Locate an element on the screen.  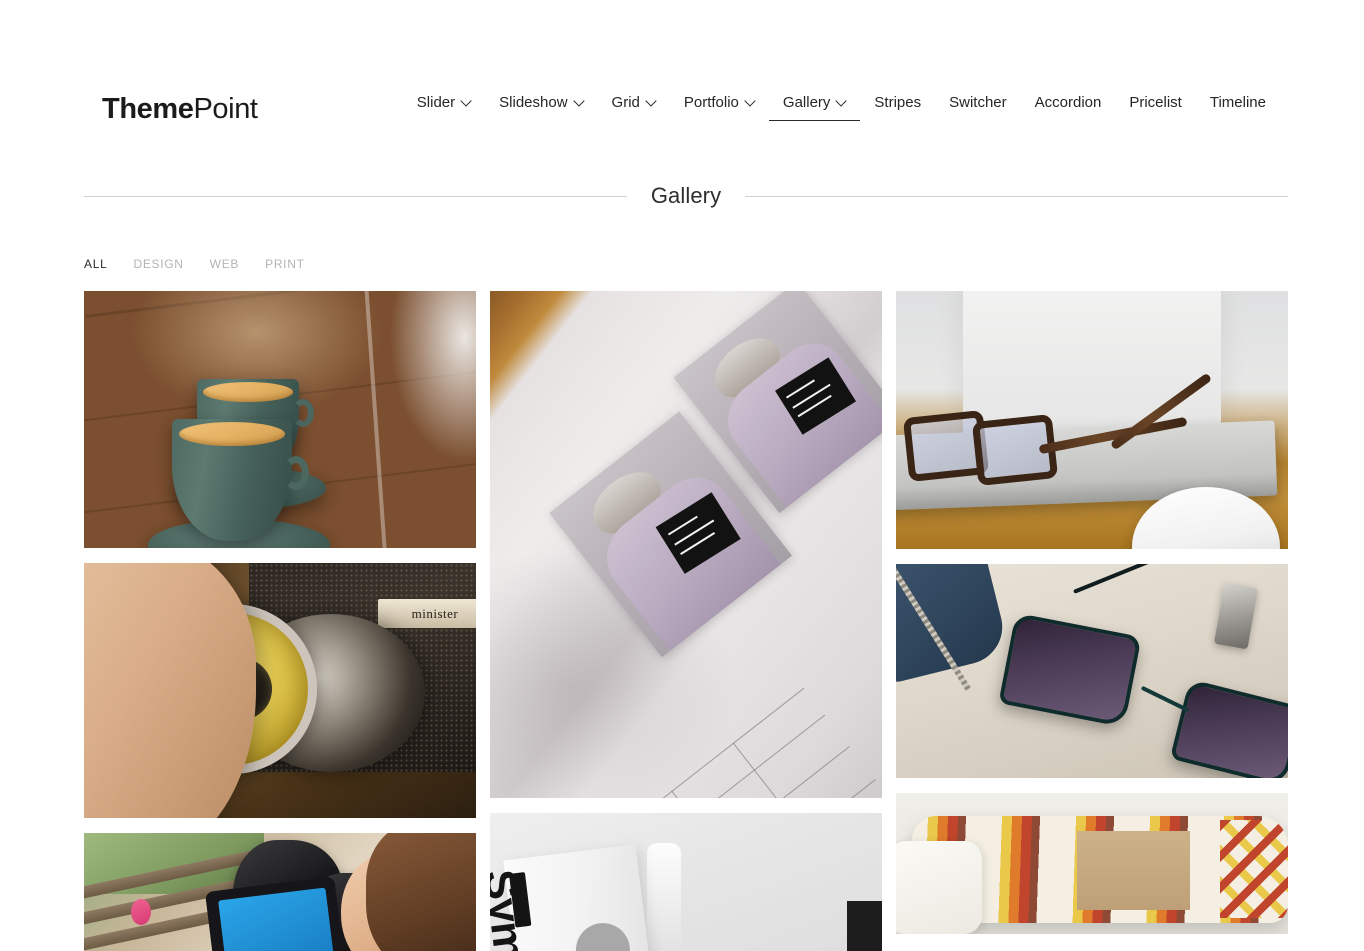
gallery-filter-bar: ALL DESIGN WEB PRINT is located at coordinates (194, 264).